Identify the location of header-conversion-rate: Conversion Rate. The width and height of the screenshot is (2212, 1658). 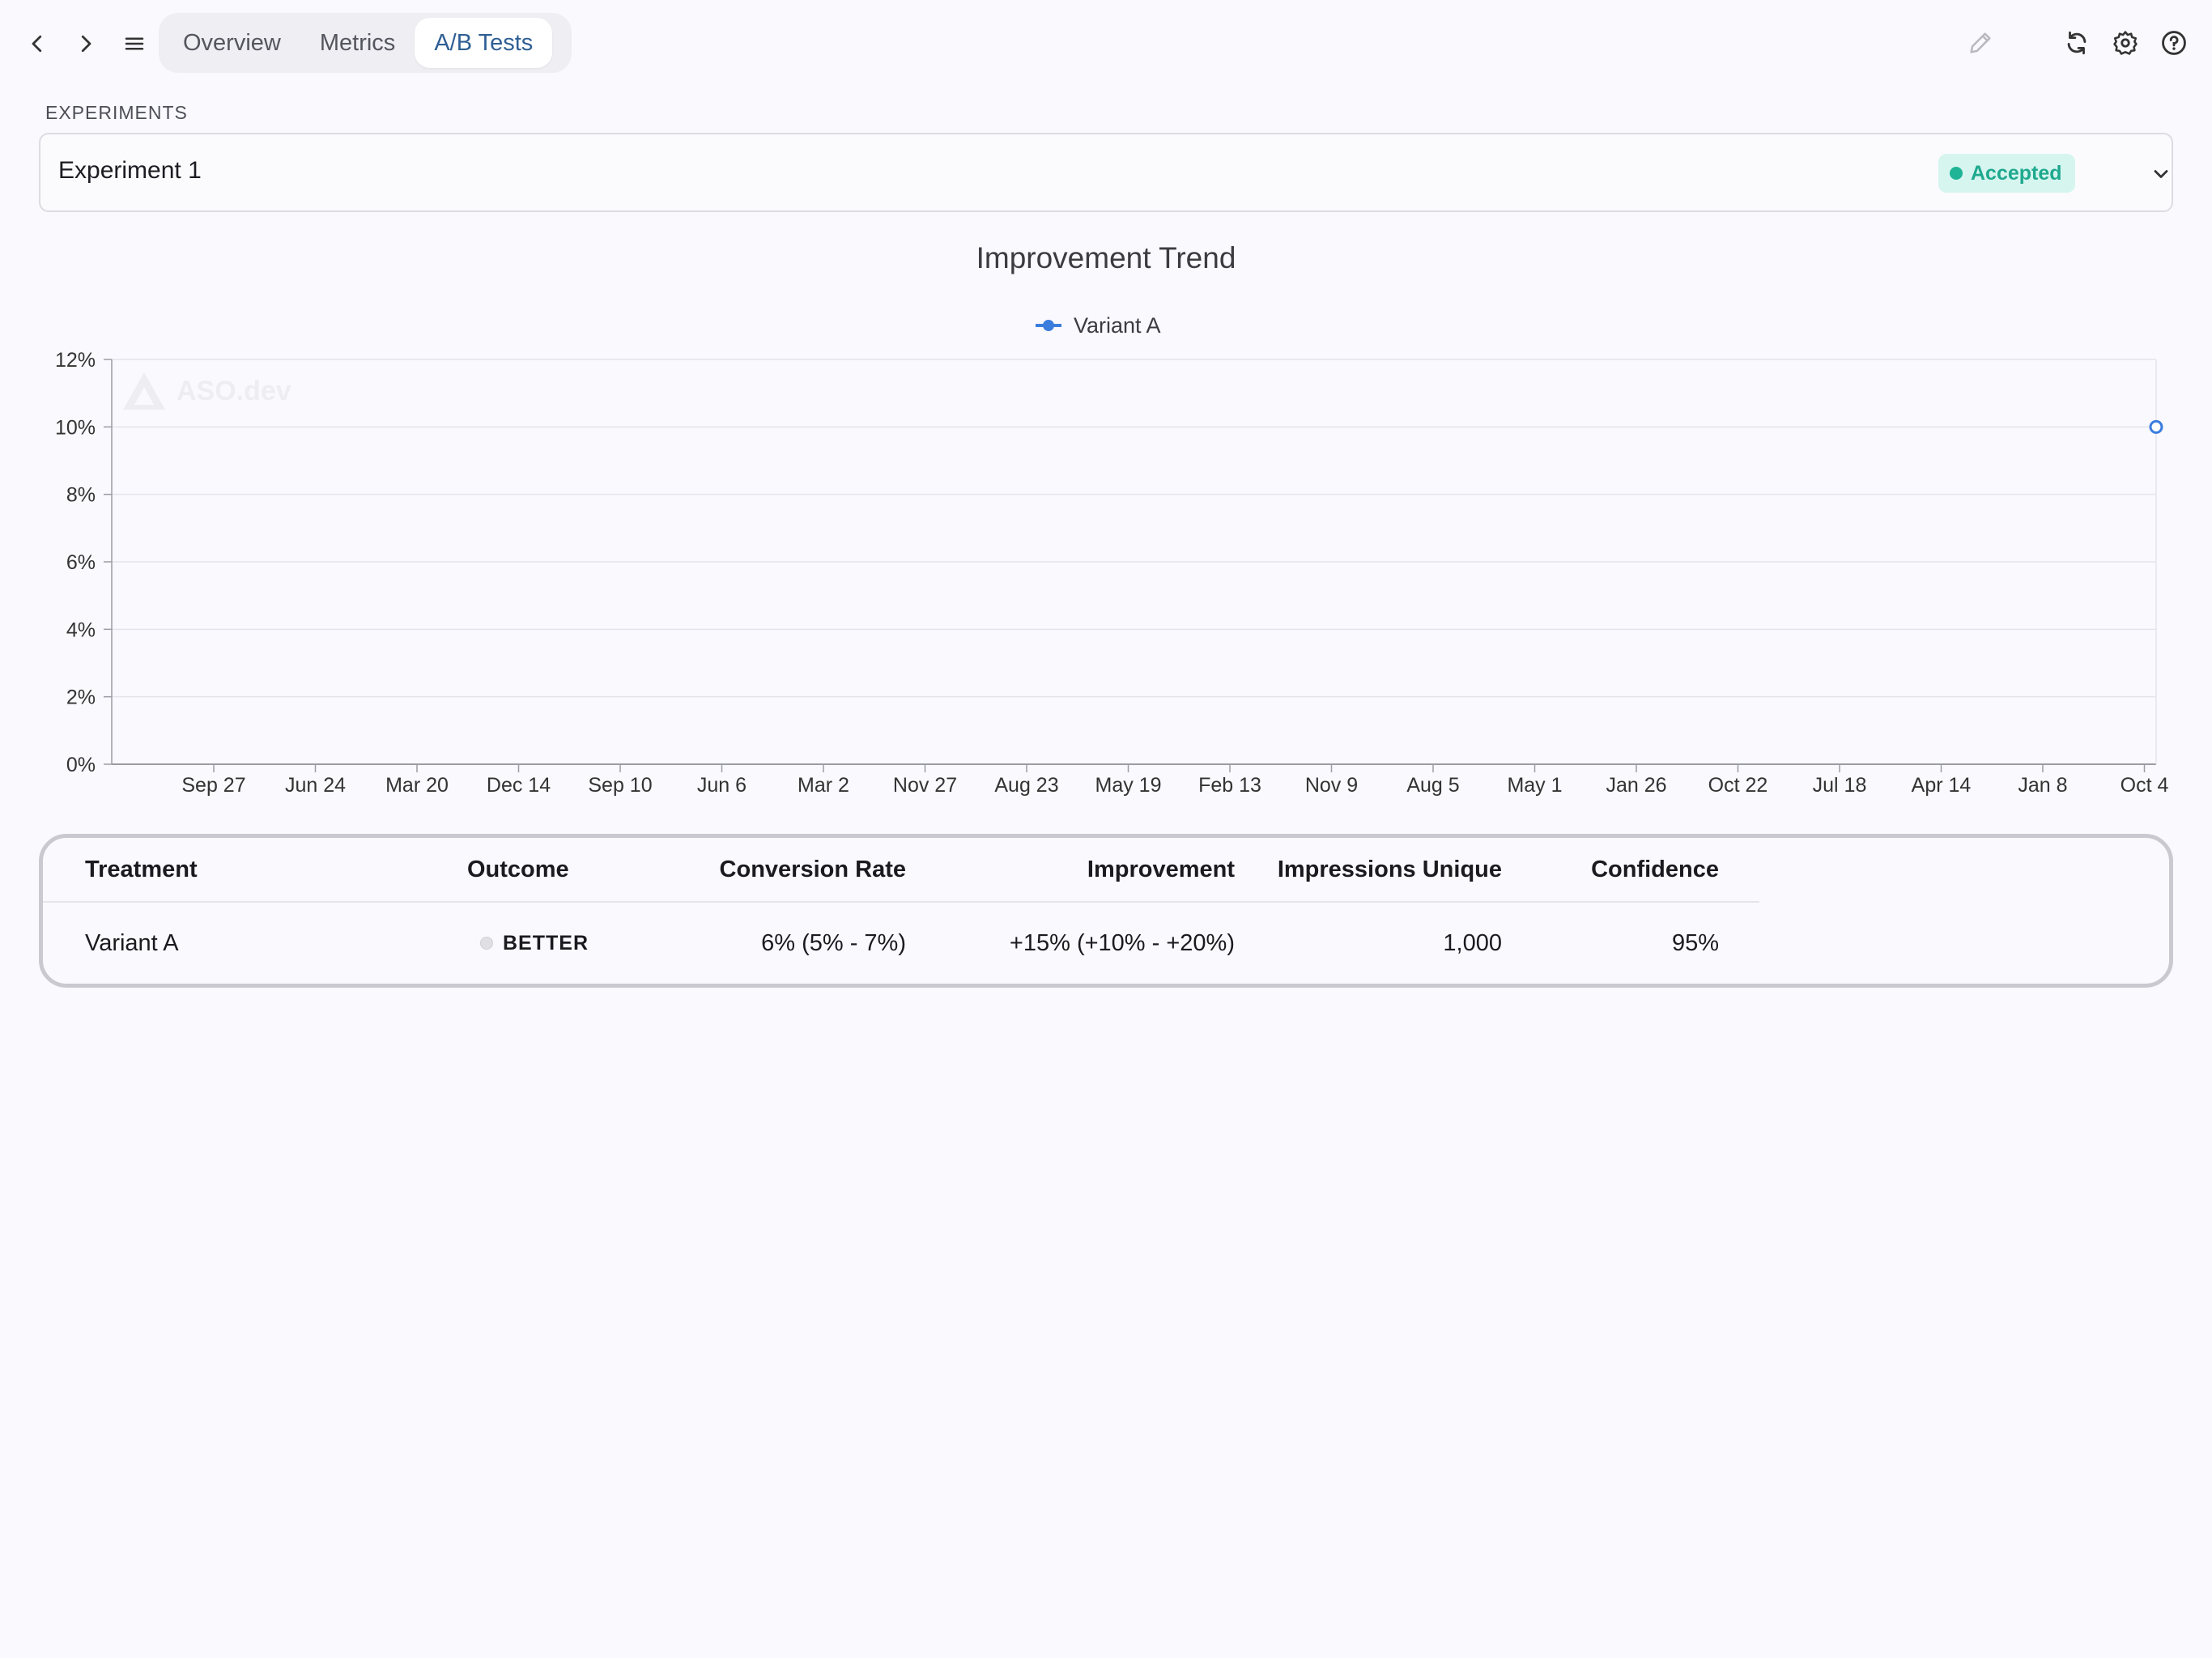
(812, 869).